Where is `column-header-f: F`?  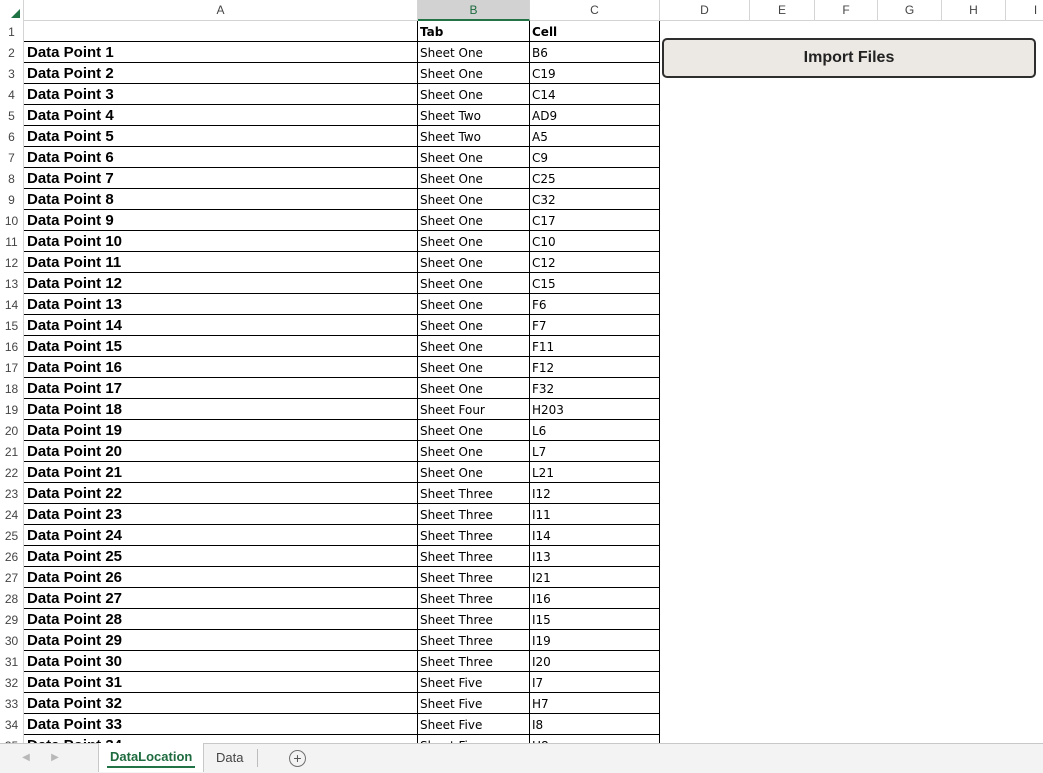
column-header-f: F is located at coordinates (846, 10).